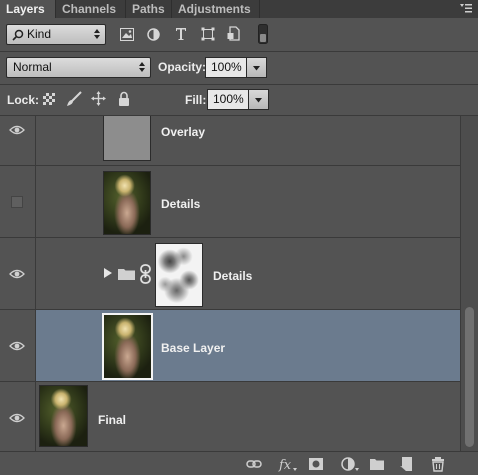  I want to click on layer-row-details-group: Details, so click(230, 274).